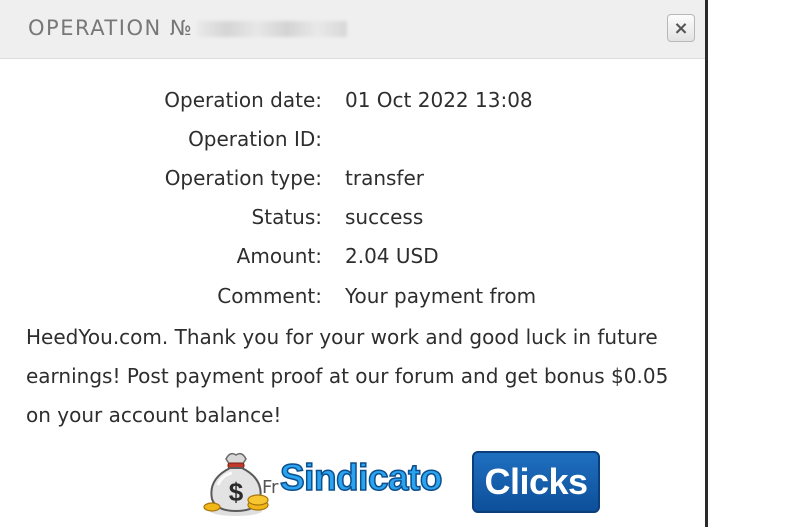  I want to click on brand-clicks-box: Clicks, so click(536, 482).